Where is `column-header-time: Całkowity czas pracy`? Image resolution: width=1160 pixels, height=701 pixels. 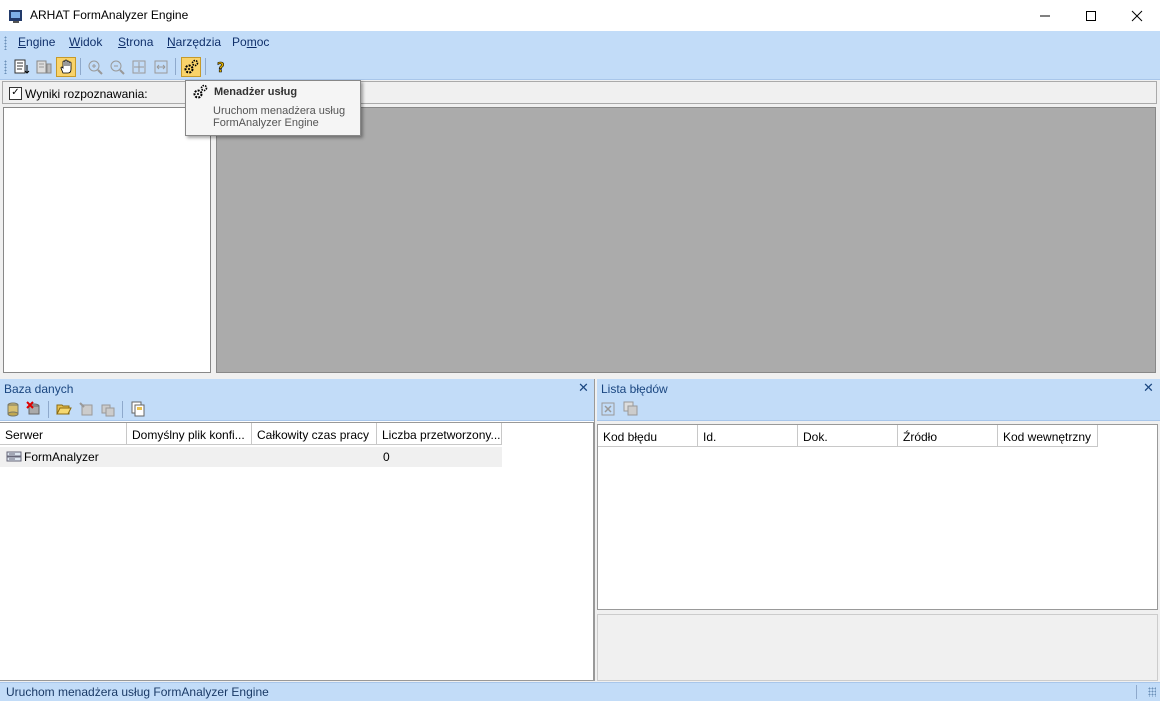 column-header-time: Całkowity czas pracy is located at coordinates (314, 434).